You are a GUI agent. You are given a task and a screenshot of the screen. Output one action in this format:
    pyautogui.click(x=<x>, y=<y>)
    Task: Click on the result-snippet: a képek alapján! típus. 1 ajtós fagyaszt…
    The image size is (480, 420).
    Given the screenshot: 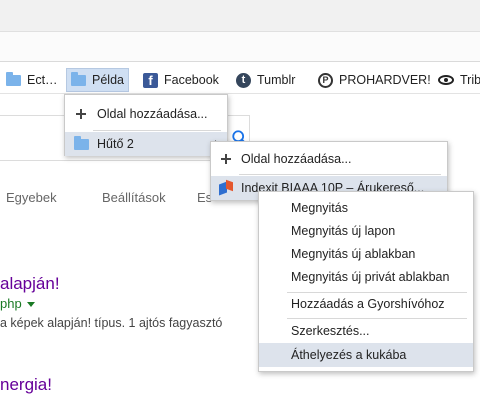 What is the action you would take?
    pyautogui.click(x=111, y=323)
    